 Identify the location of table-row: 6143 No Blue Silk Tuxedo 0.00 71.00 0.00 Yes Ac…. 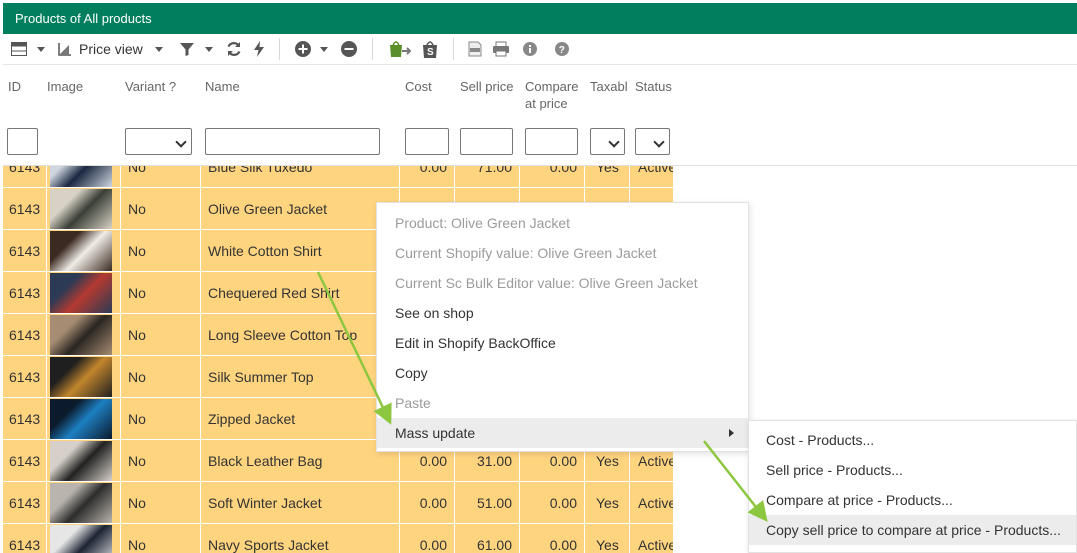
(338, 177).